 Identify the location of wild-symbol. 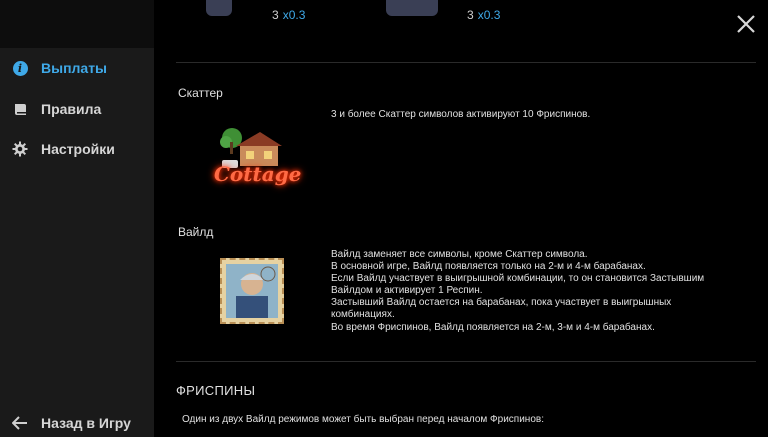
(252, 291).